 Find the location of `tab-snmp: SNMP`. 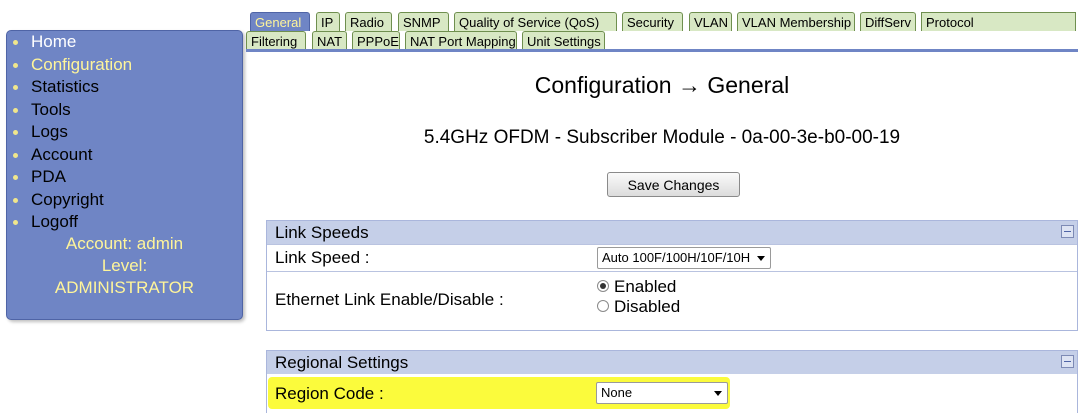

tab-snmp: SNMP is located at coordinates (423, 21).